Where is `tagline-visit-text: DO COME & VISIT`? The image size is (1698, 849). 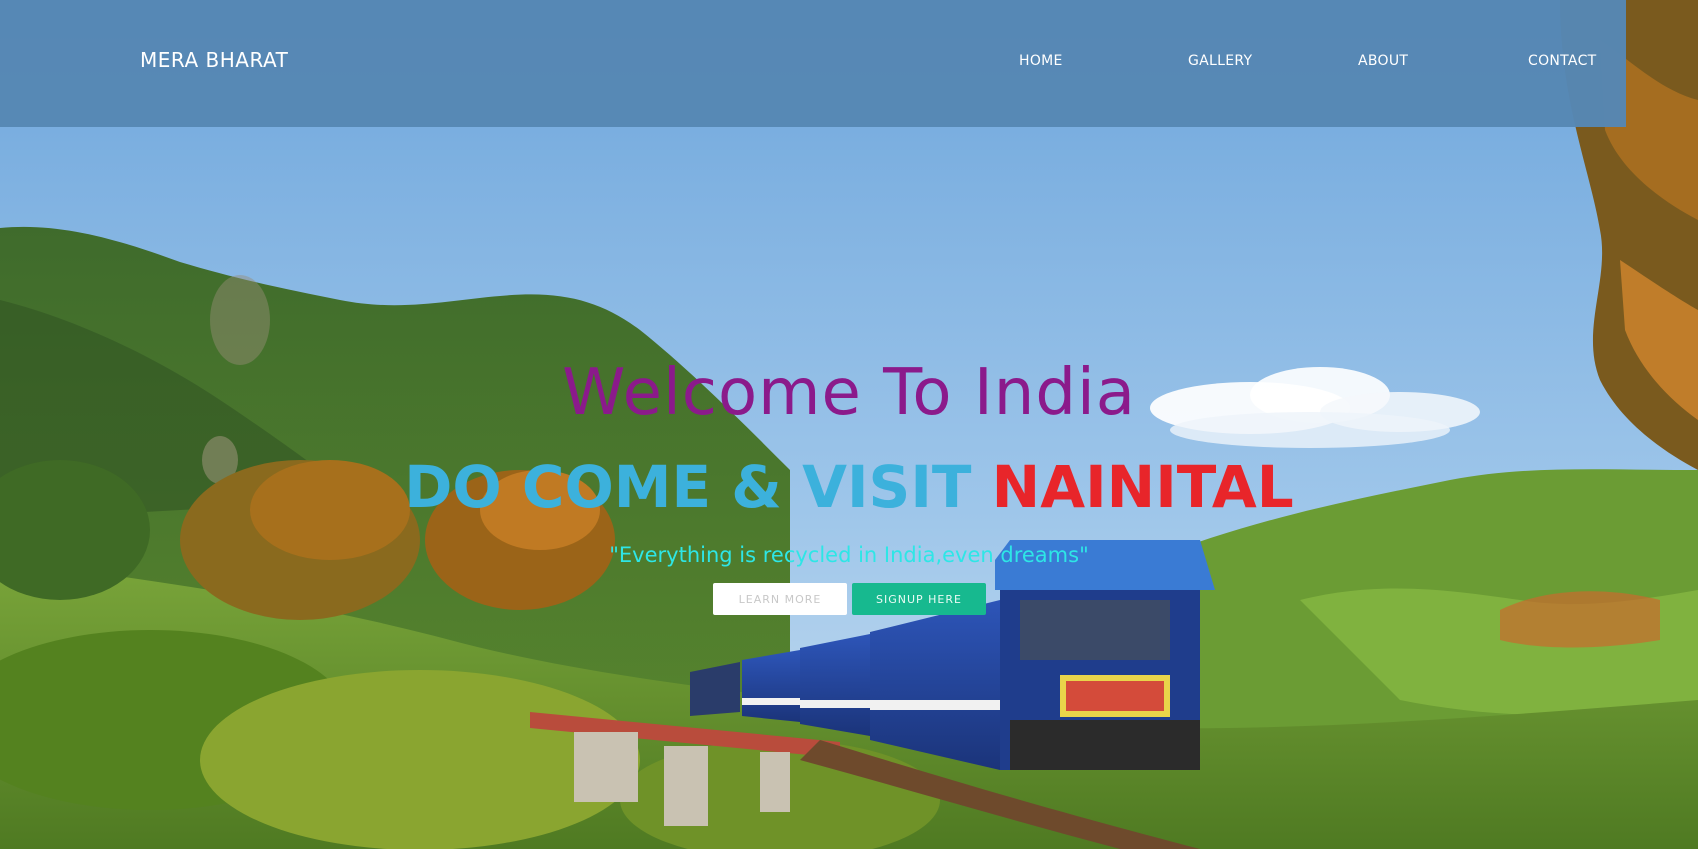
tagline-visit-text: DO COME & VISIT is located at coordinates (698, 487).